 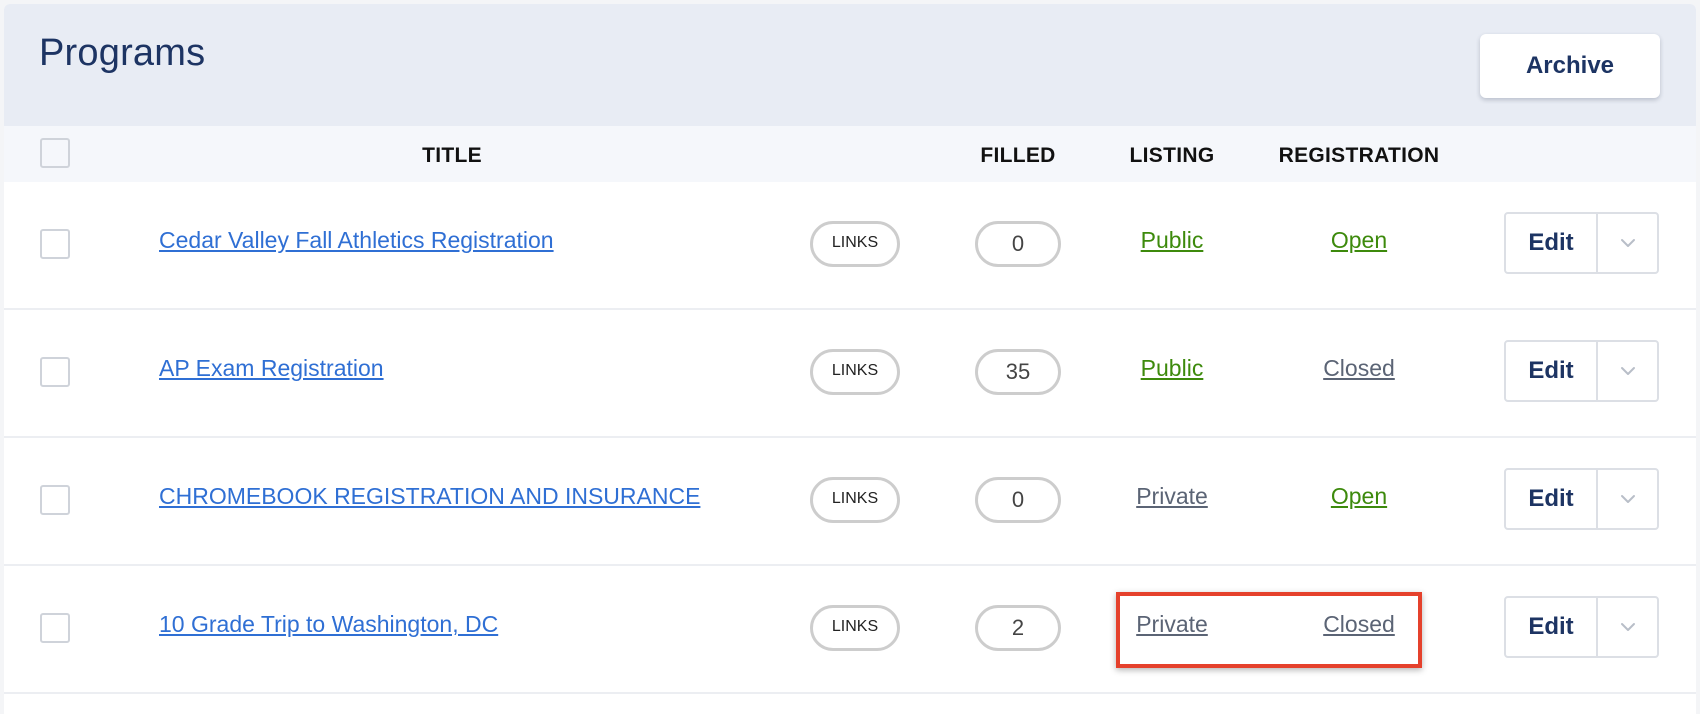 I want to click on column-header-registration: REGISTRATION, so click(x=1359, y=156).